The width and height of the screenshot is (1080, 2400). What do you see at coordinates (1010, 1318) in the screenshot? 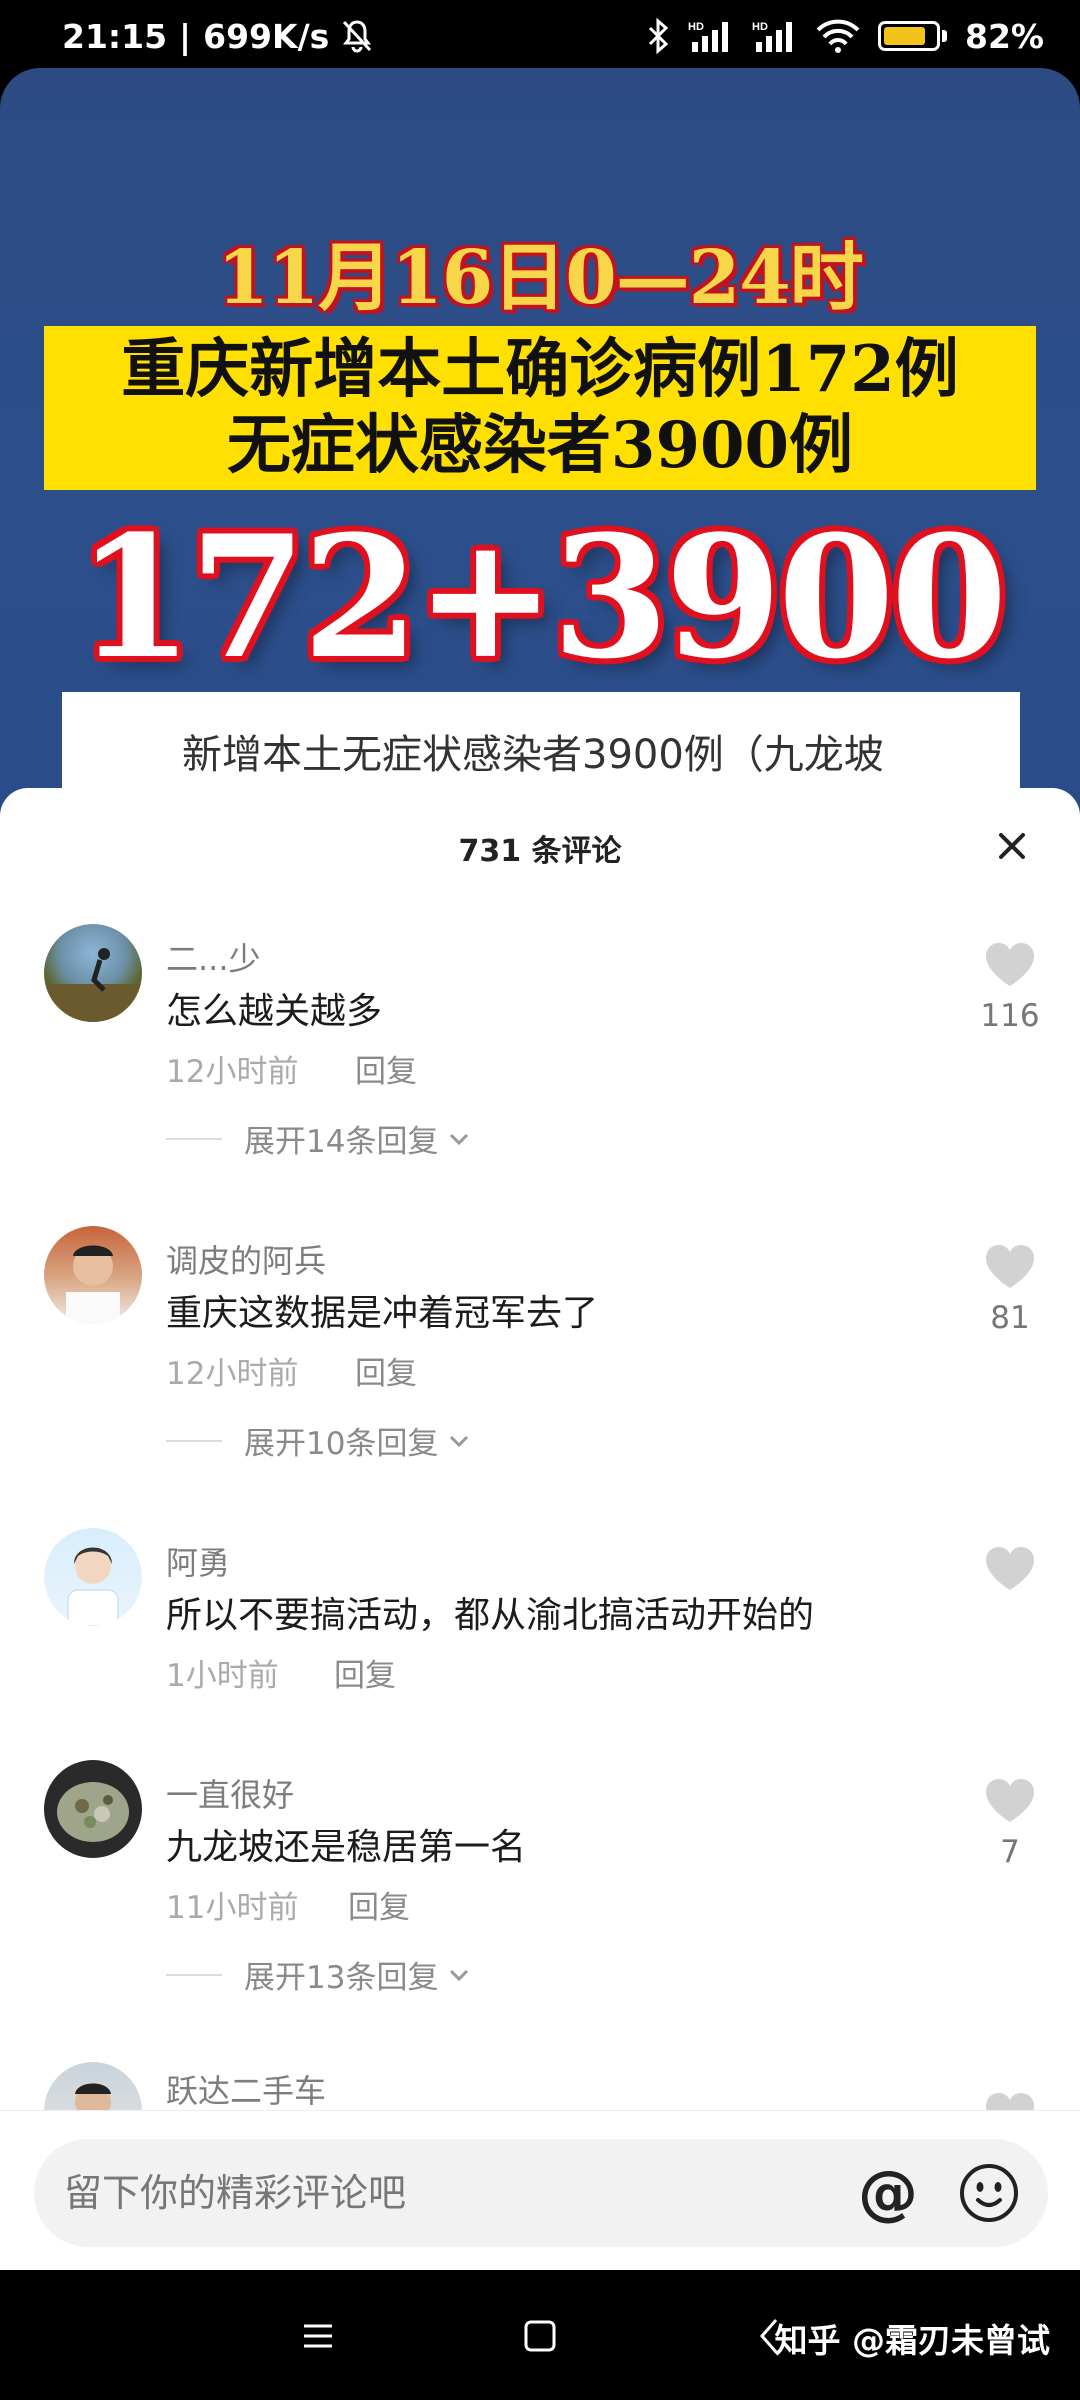
I see `like-count: 81` at bounding box center [1010, 1318].